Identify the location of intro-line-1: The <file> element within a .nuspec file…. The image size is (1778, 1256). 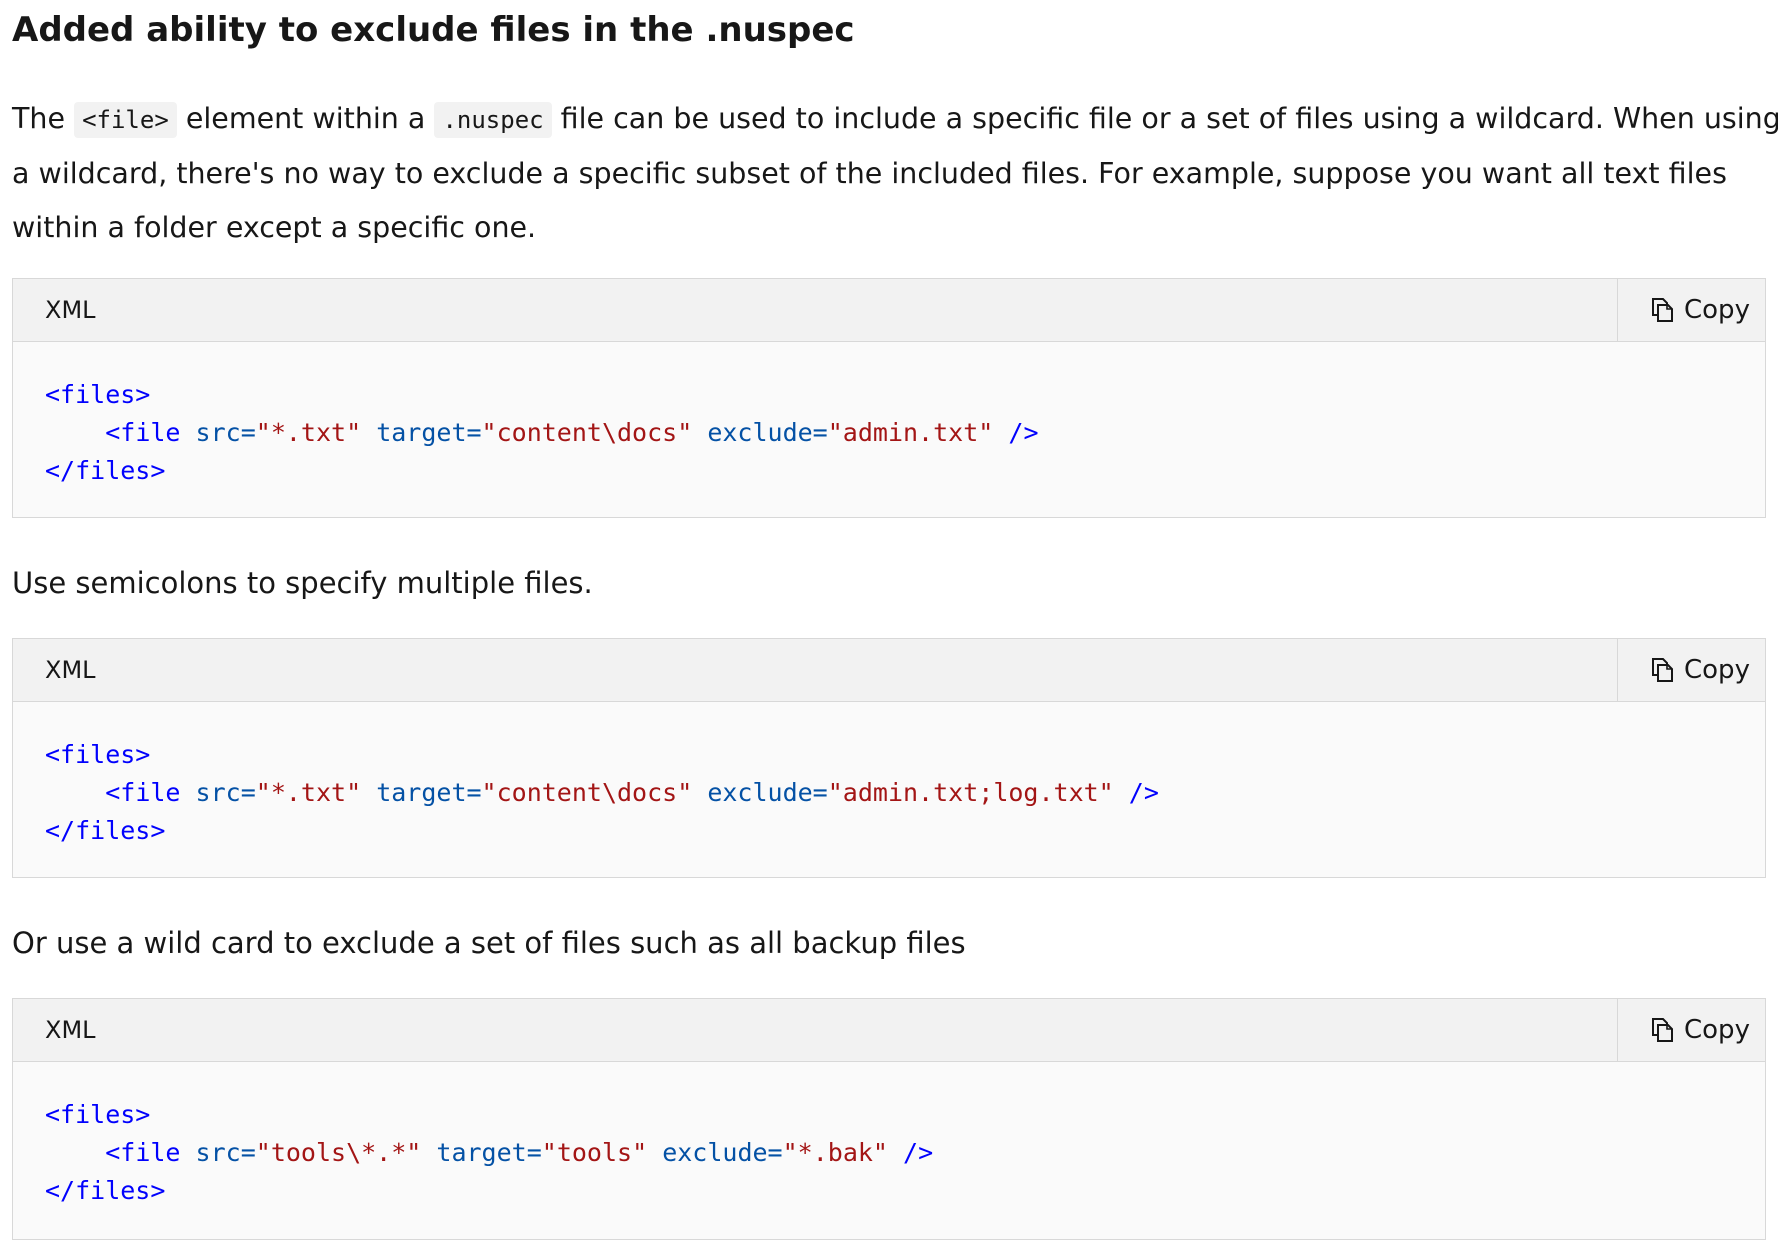
(895, 119).